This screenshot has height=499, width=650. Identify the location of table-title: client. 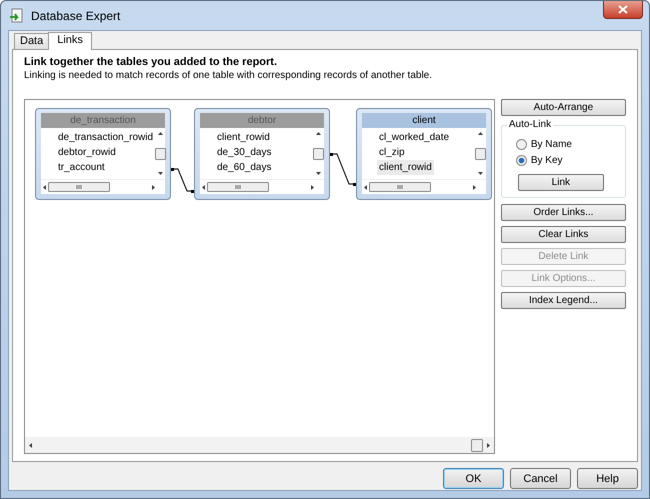
(424, 120).